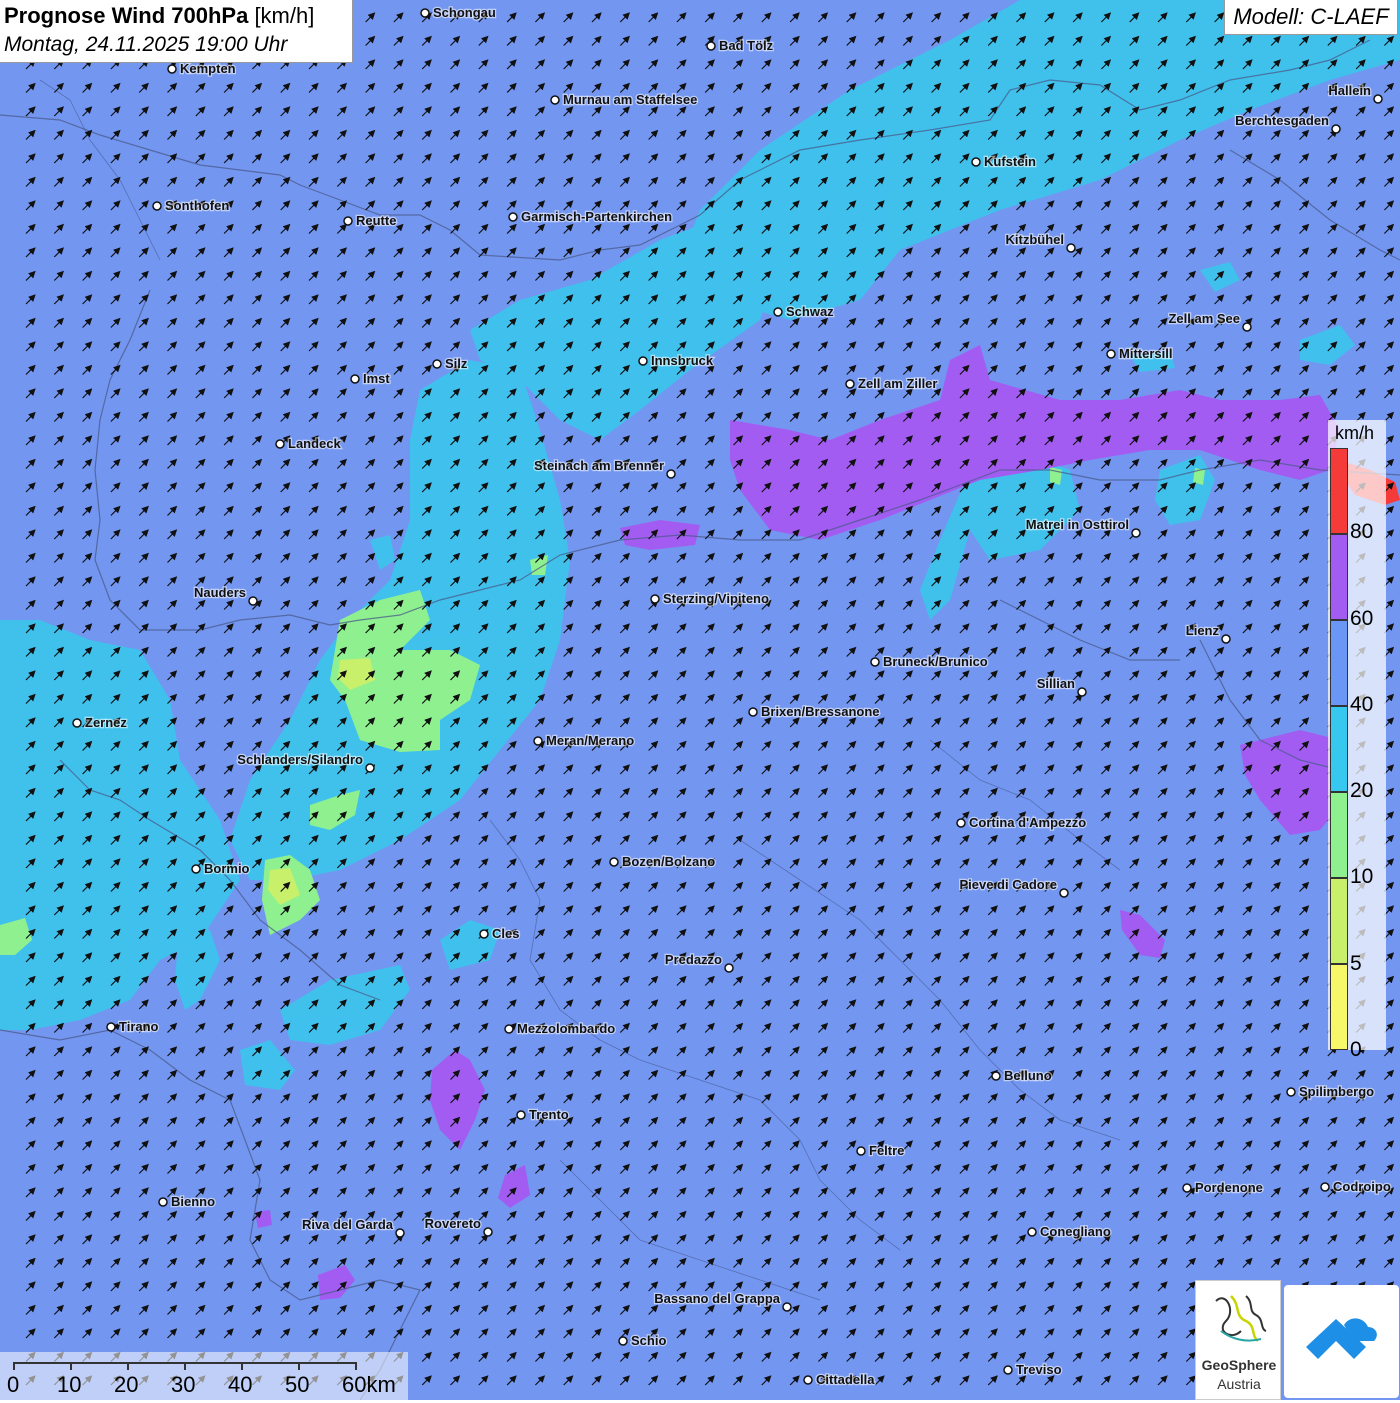  I want to click on city-label: Bienno, so click(193, 1201).